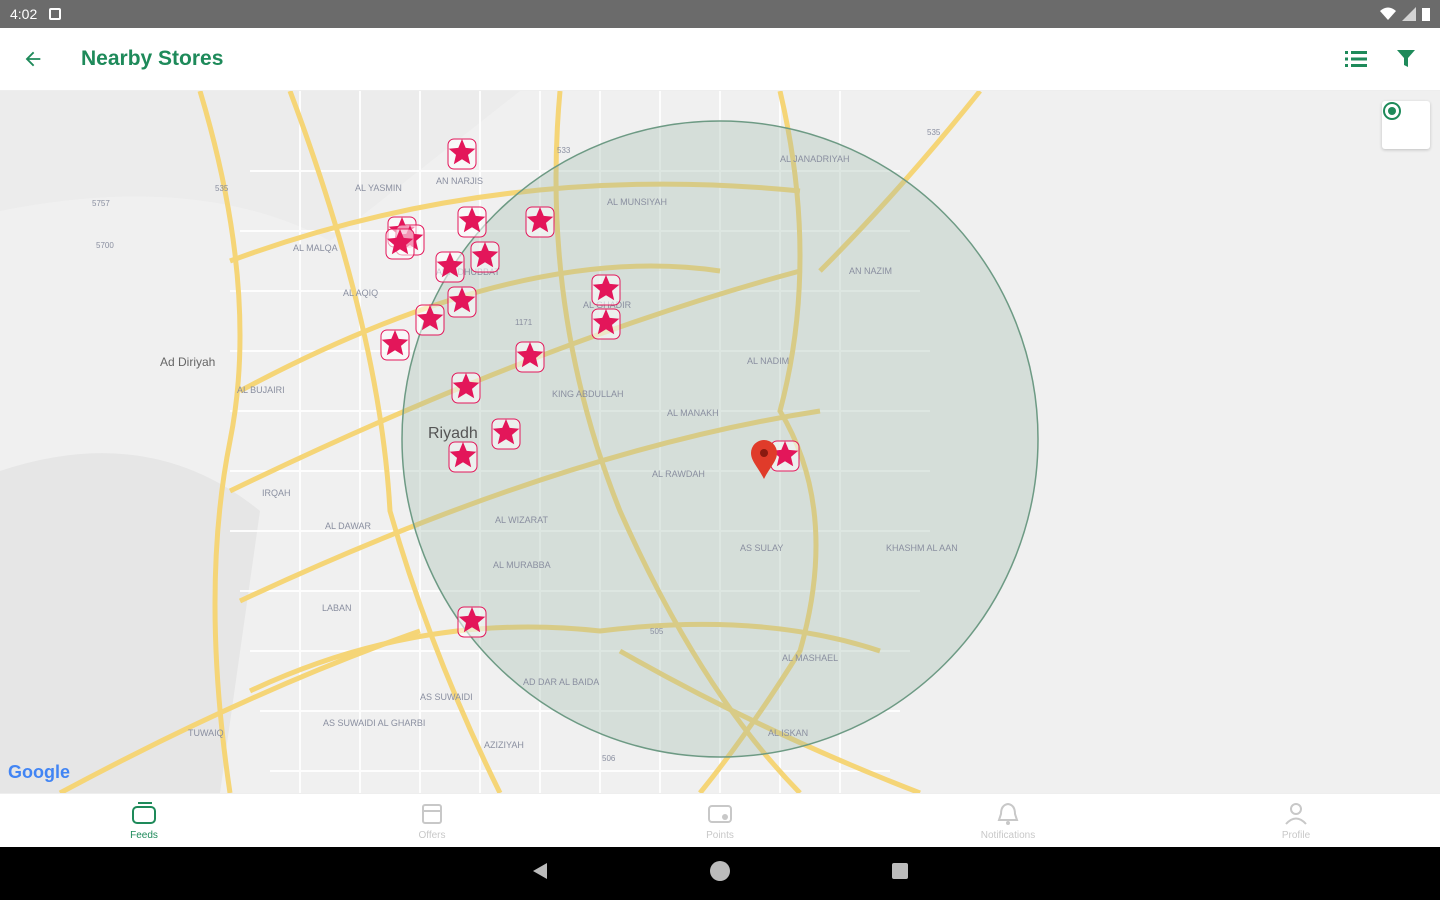 This screenshot has width=1440, height=900. What do you see at coordinates (815, 159) in the screenshot?
I see `svg-text: AL JANADRIYAH` at bounding box center [815, 159].